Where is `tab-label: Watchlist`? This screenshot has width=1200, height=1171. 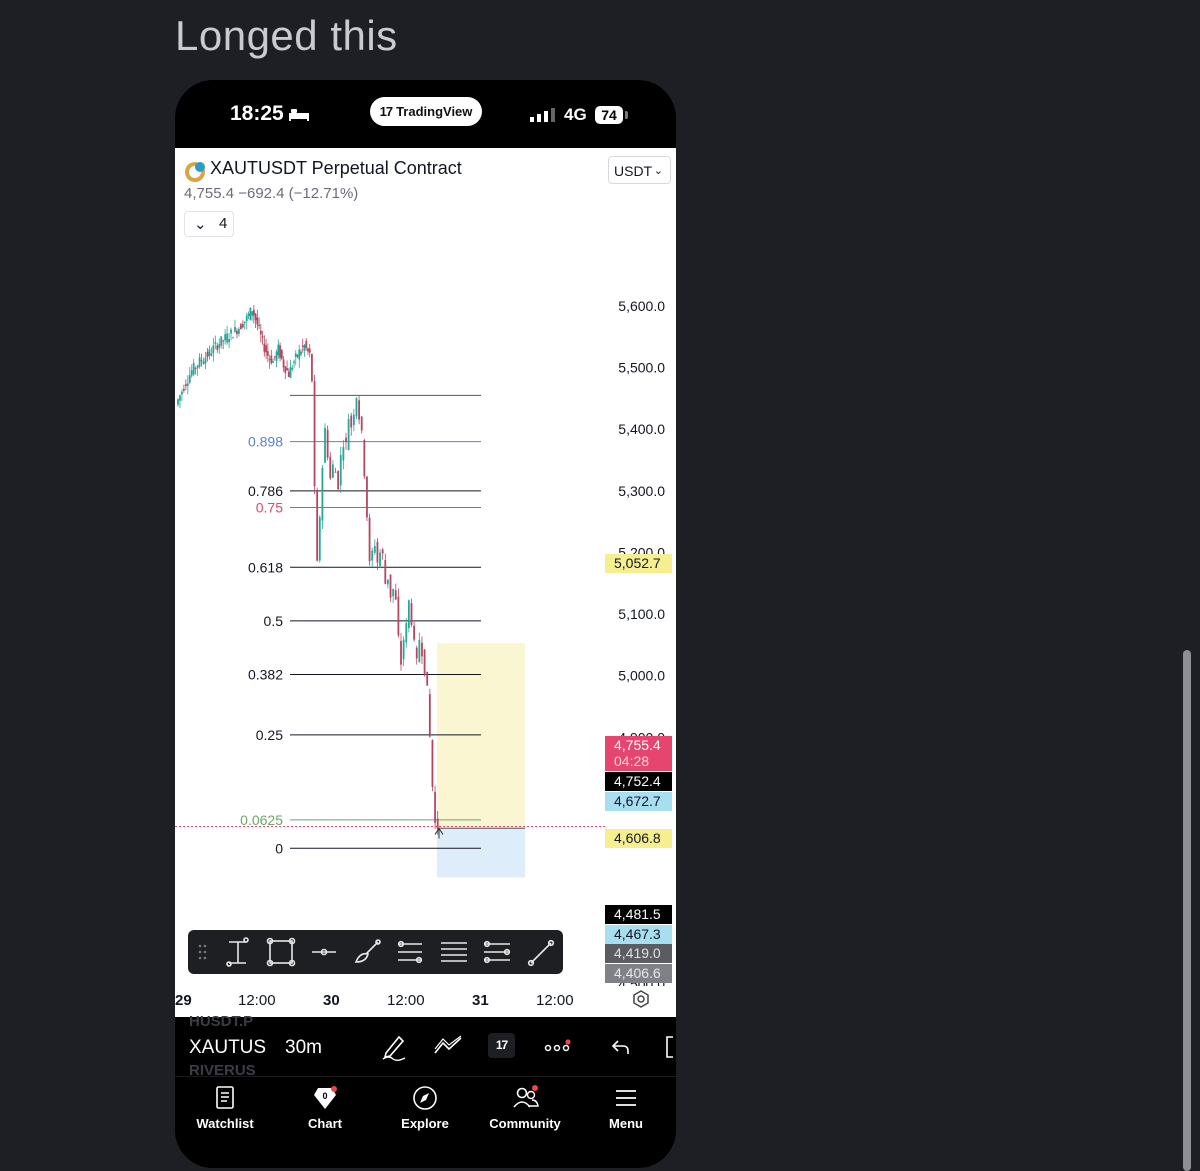
tab-label: Watchlist is located at coordinates (225, 1123).